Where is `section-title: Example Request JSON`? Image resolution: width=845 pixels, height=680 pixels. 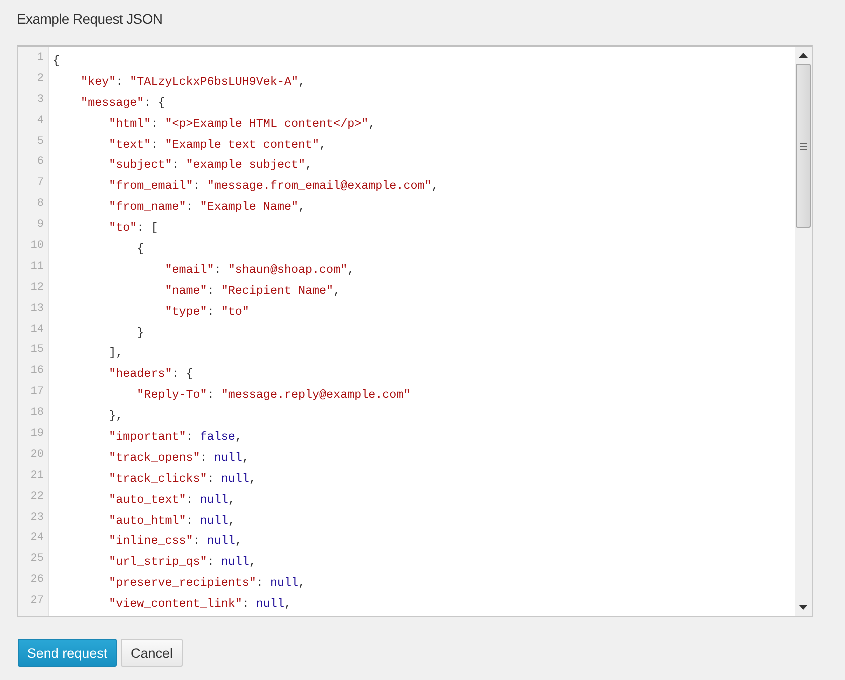 section-title: Example Request JSON is located at coordinates (90, 19).